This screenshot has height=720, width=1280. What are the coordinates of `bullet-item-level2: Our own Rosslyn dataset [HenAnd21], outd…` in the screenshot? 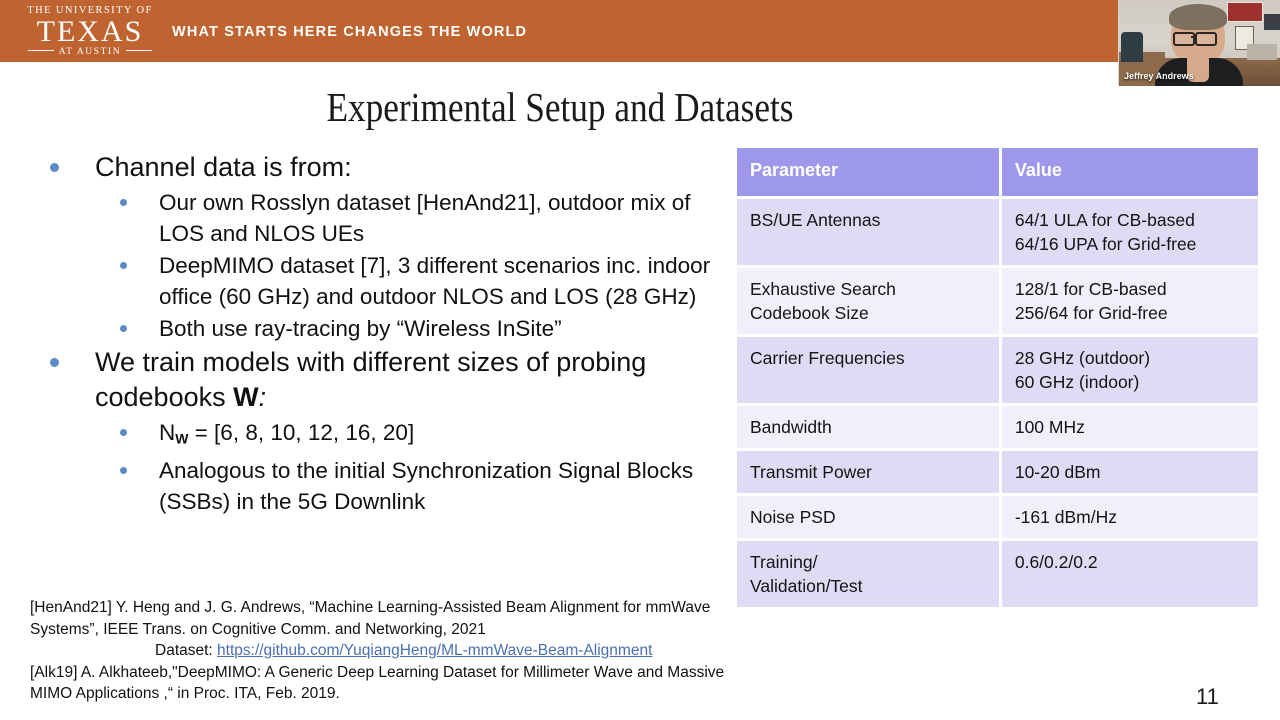 It's located at (420, 218).